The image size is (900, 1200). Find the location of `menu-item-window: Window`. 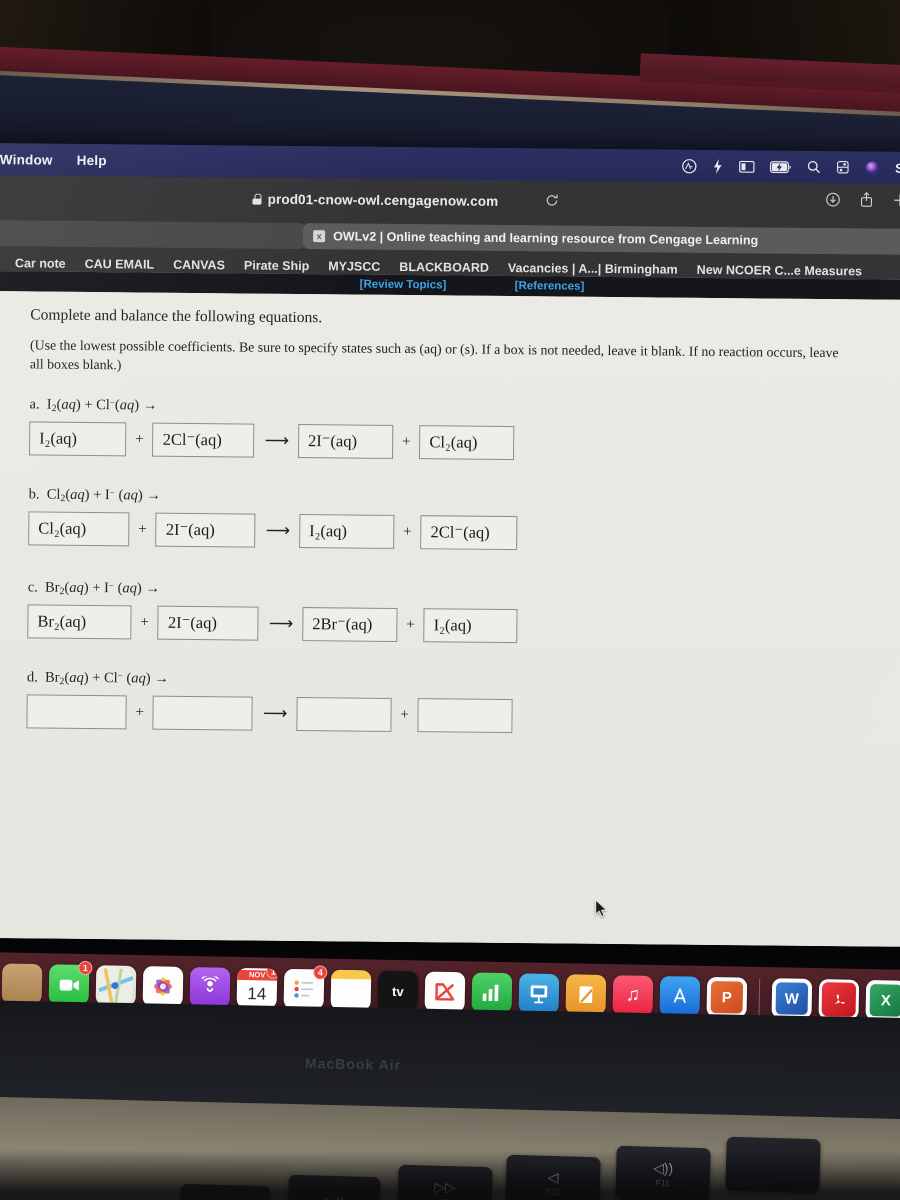

menu-item-window: Window is located at coordinates (26, 160).